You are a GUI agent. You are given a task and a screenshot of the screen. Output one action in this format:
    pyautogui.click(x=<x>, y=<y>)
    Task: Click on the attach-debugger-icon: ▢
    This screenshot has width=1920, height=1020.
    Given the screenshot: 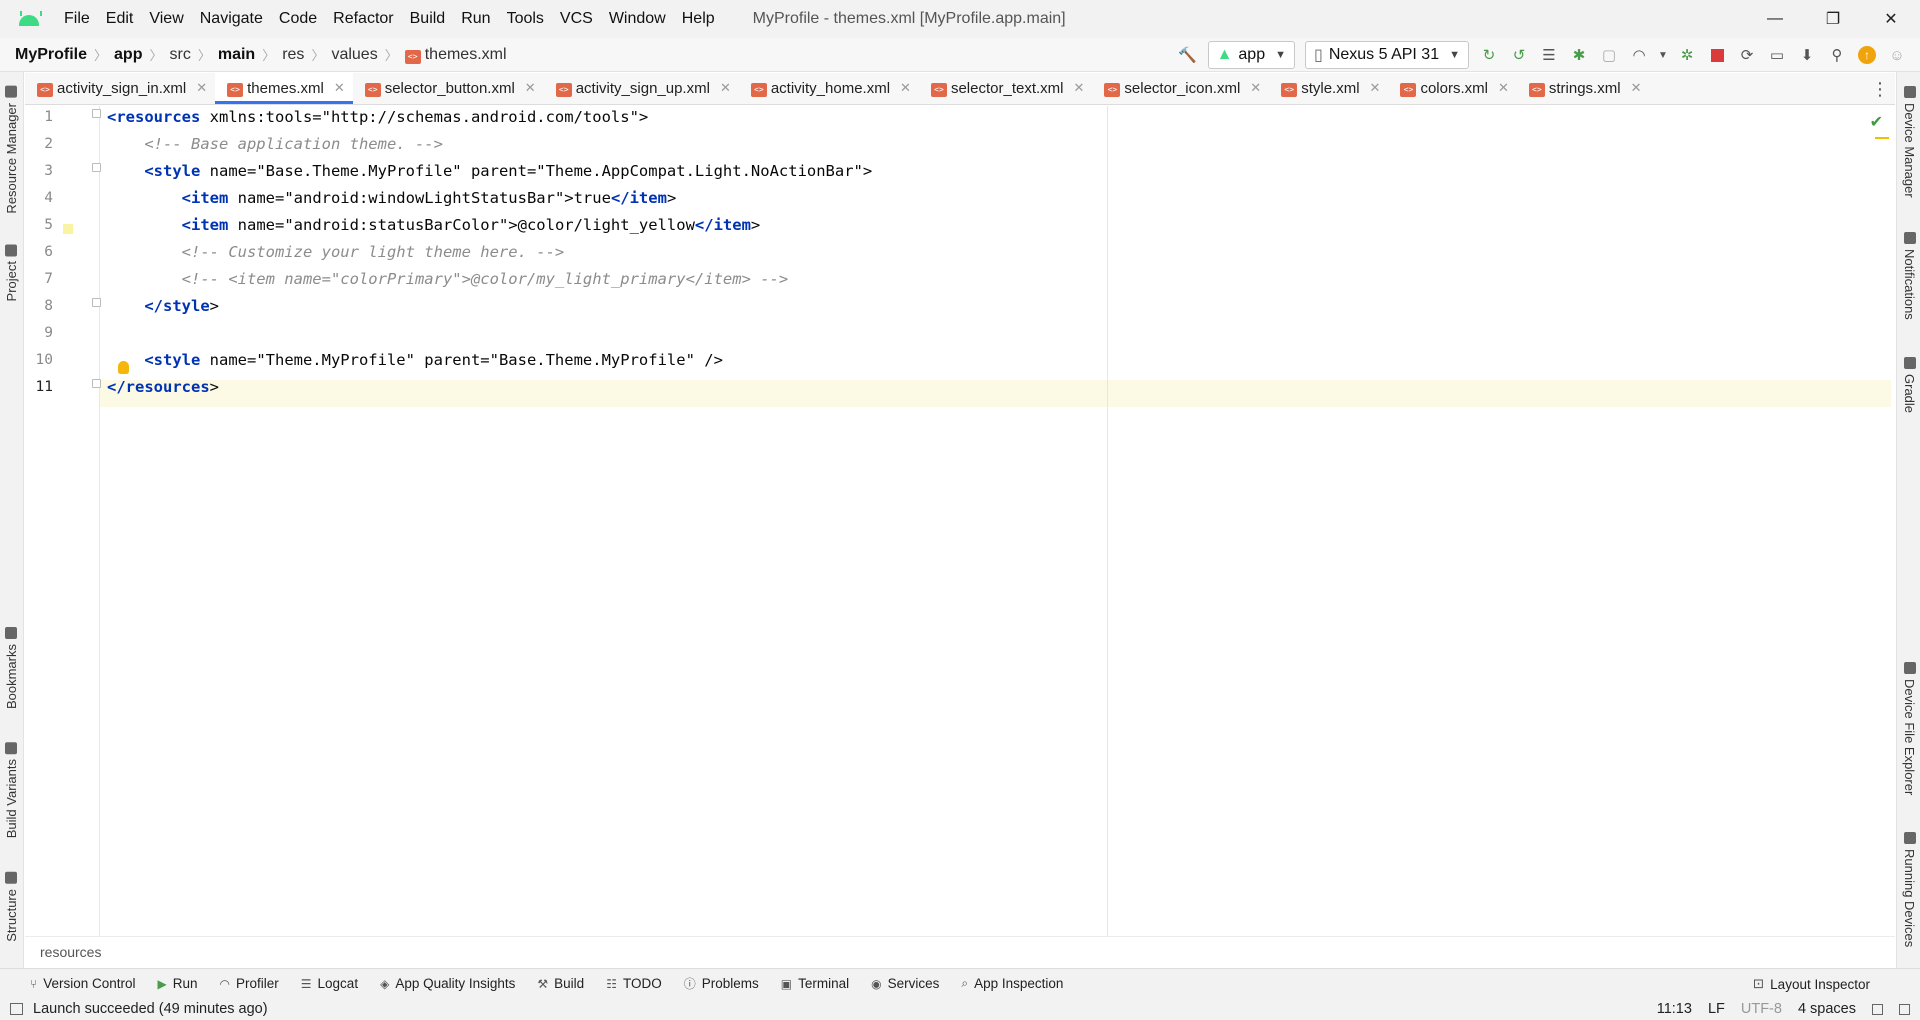 What is the action you would take?
    pyautogui.click(x=1609, y=55)
    